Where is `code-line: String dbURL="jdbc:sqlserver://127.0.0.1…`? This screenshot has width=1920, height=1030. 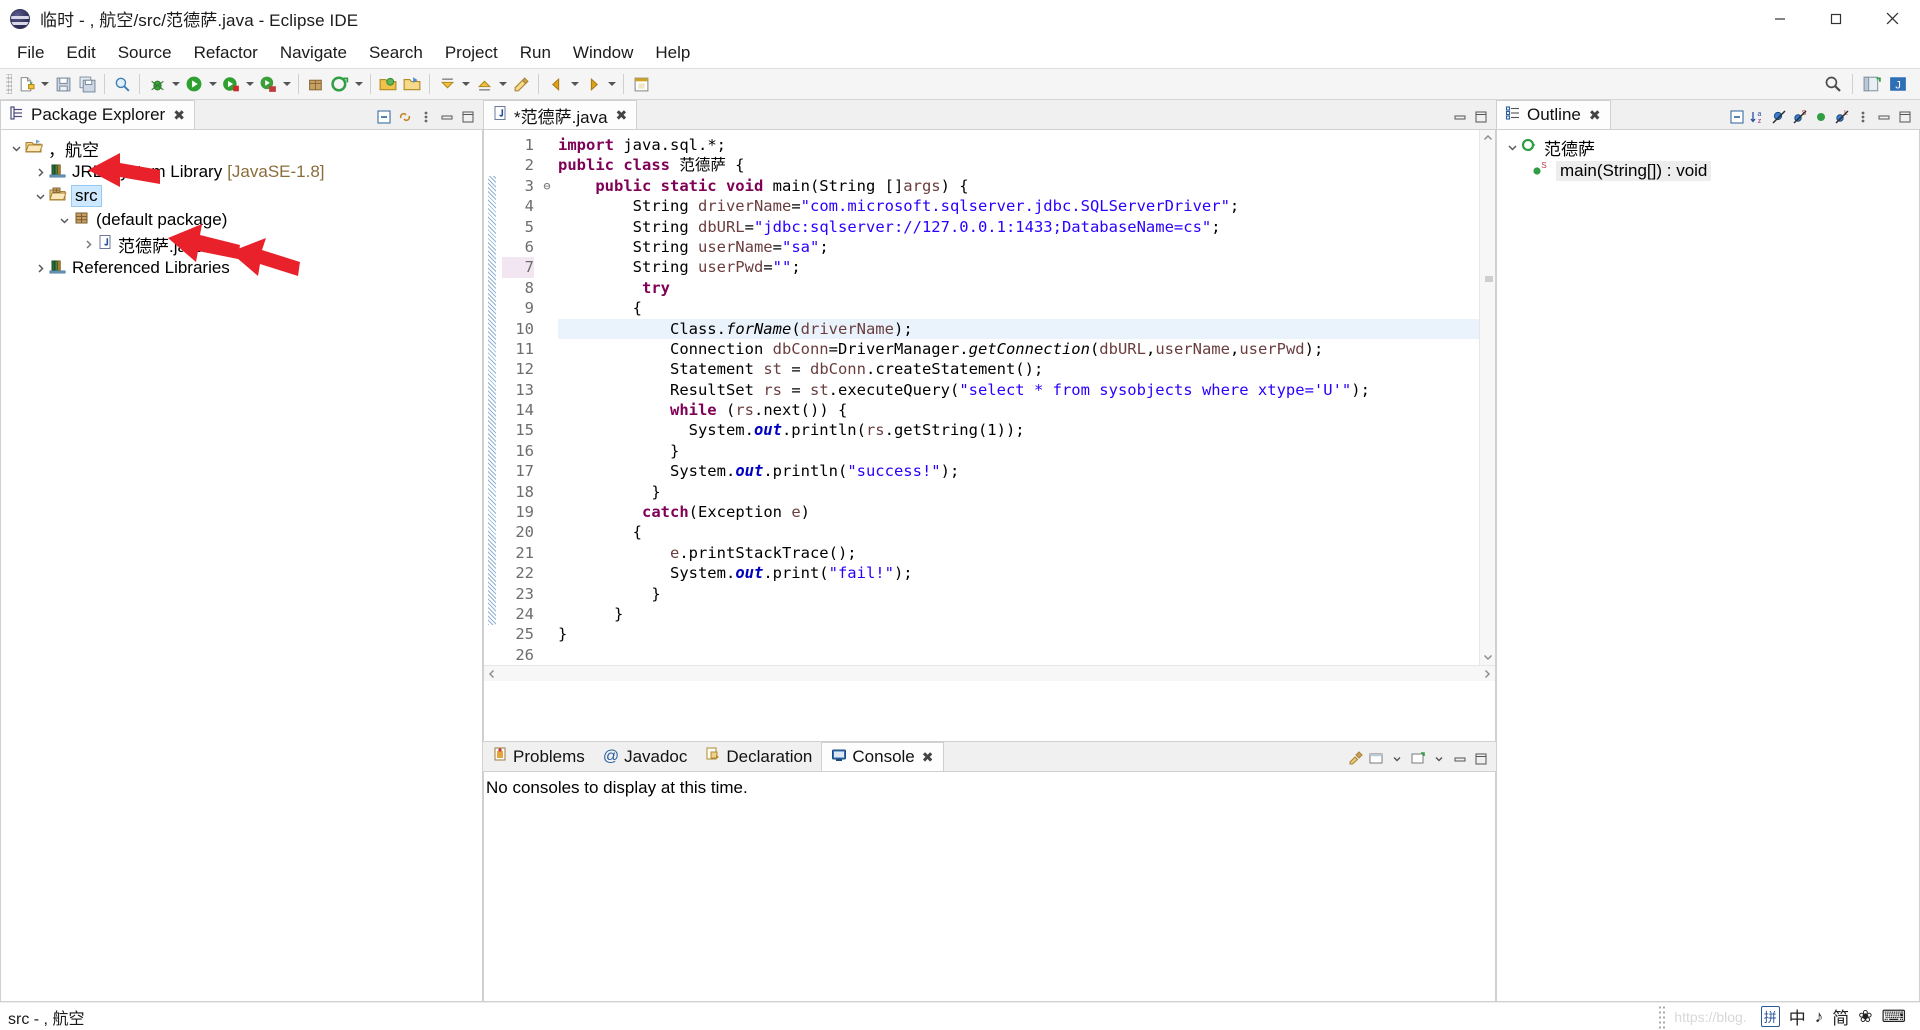
code-line: String dbURL="jdbc:sqlserver://127.0.0.1… is located at coordinates (1018, 227).